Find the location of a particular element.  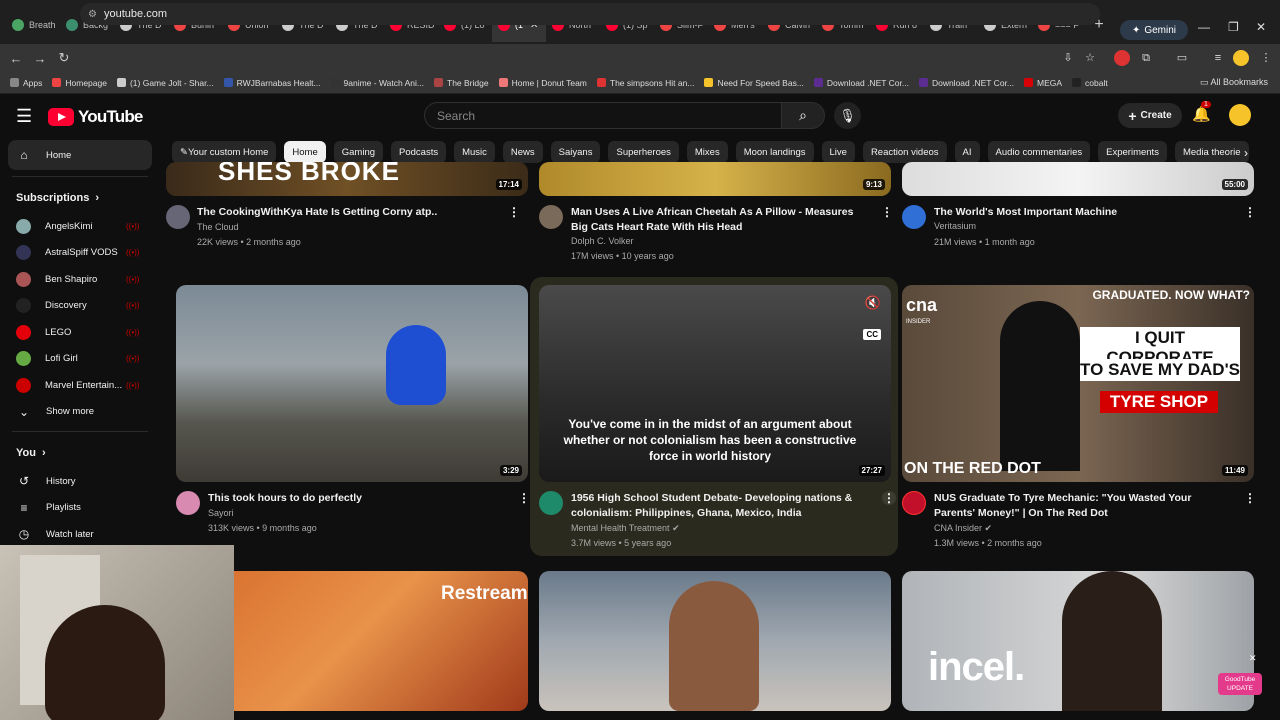

channel-avatar-live is located at coordinates (914, 503).